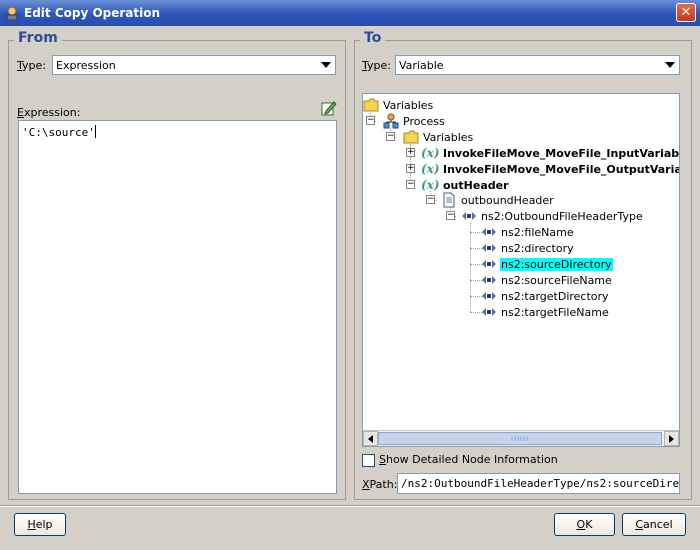  Describe the element at coordinates (528, 248) in the screenshot. I see `tree-node-directory: ns2:directory` at that location.